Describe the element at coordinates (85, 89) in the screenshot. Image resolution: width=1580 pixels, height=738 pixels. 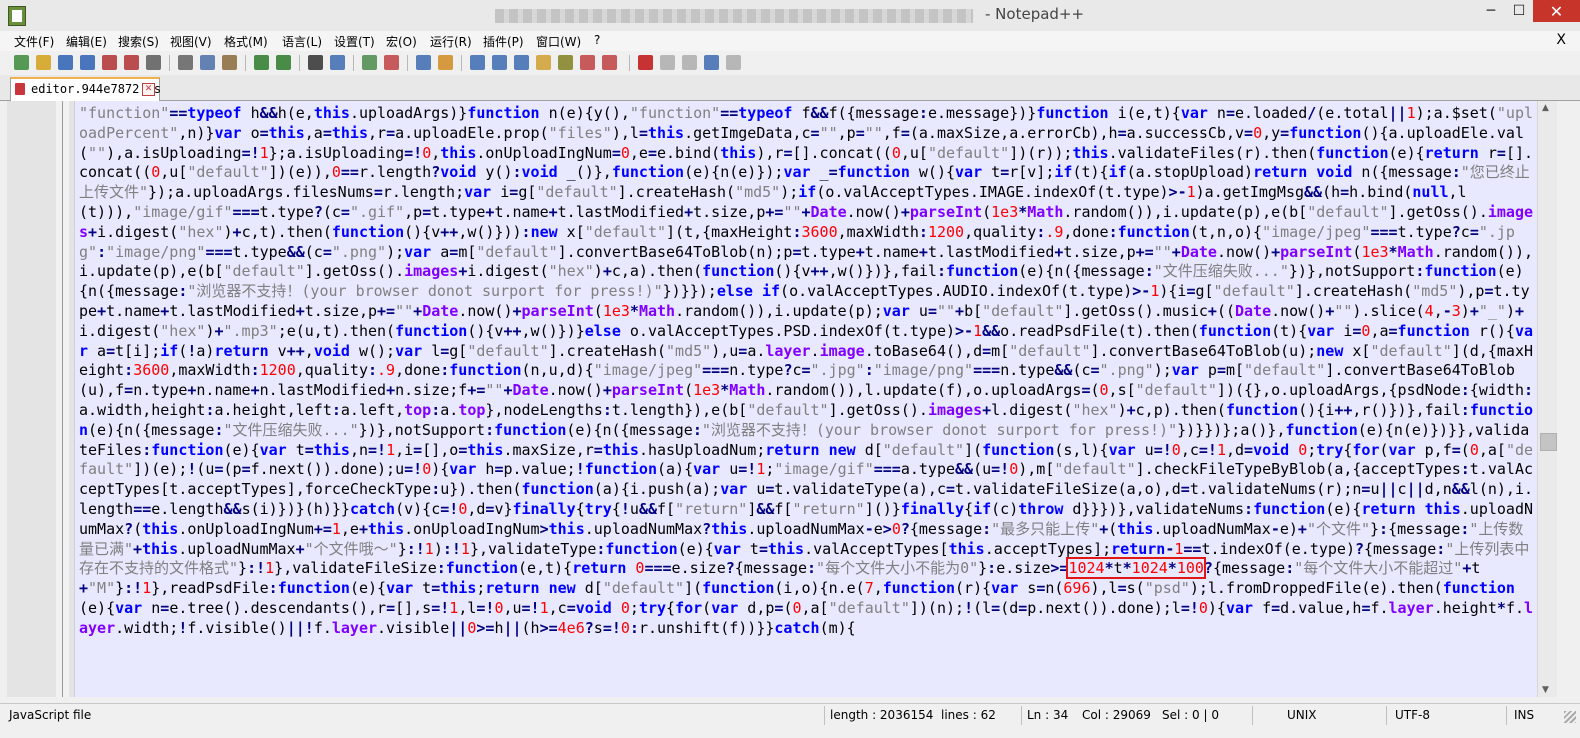
I see `tab-editor-file: editor.944e7872.js ✕` at that location.